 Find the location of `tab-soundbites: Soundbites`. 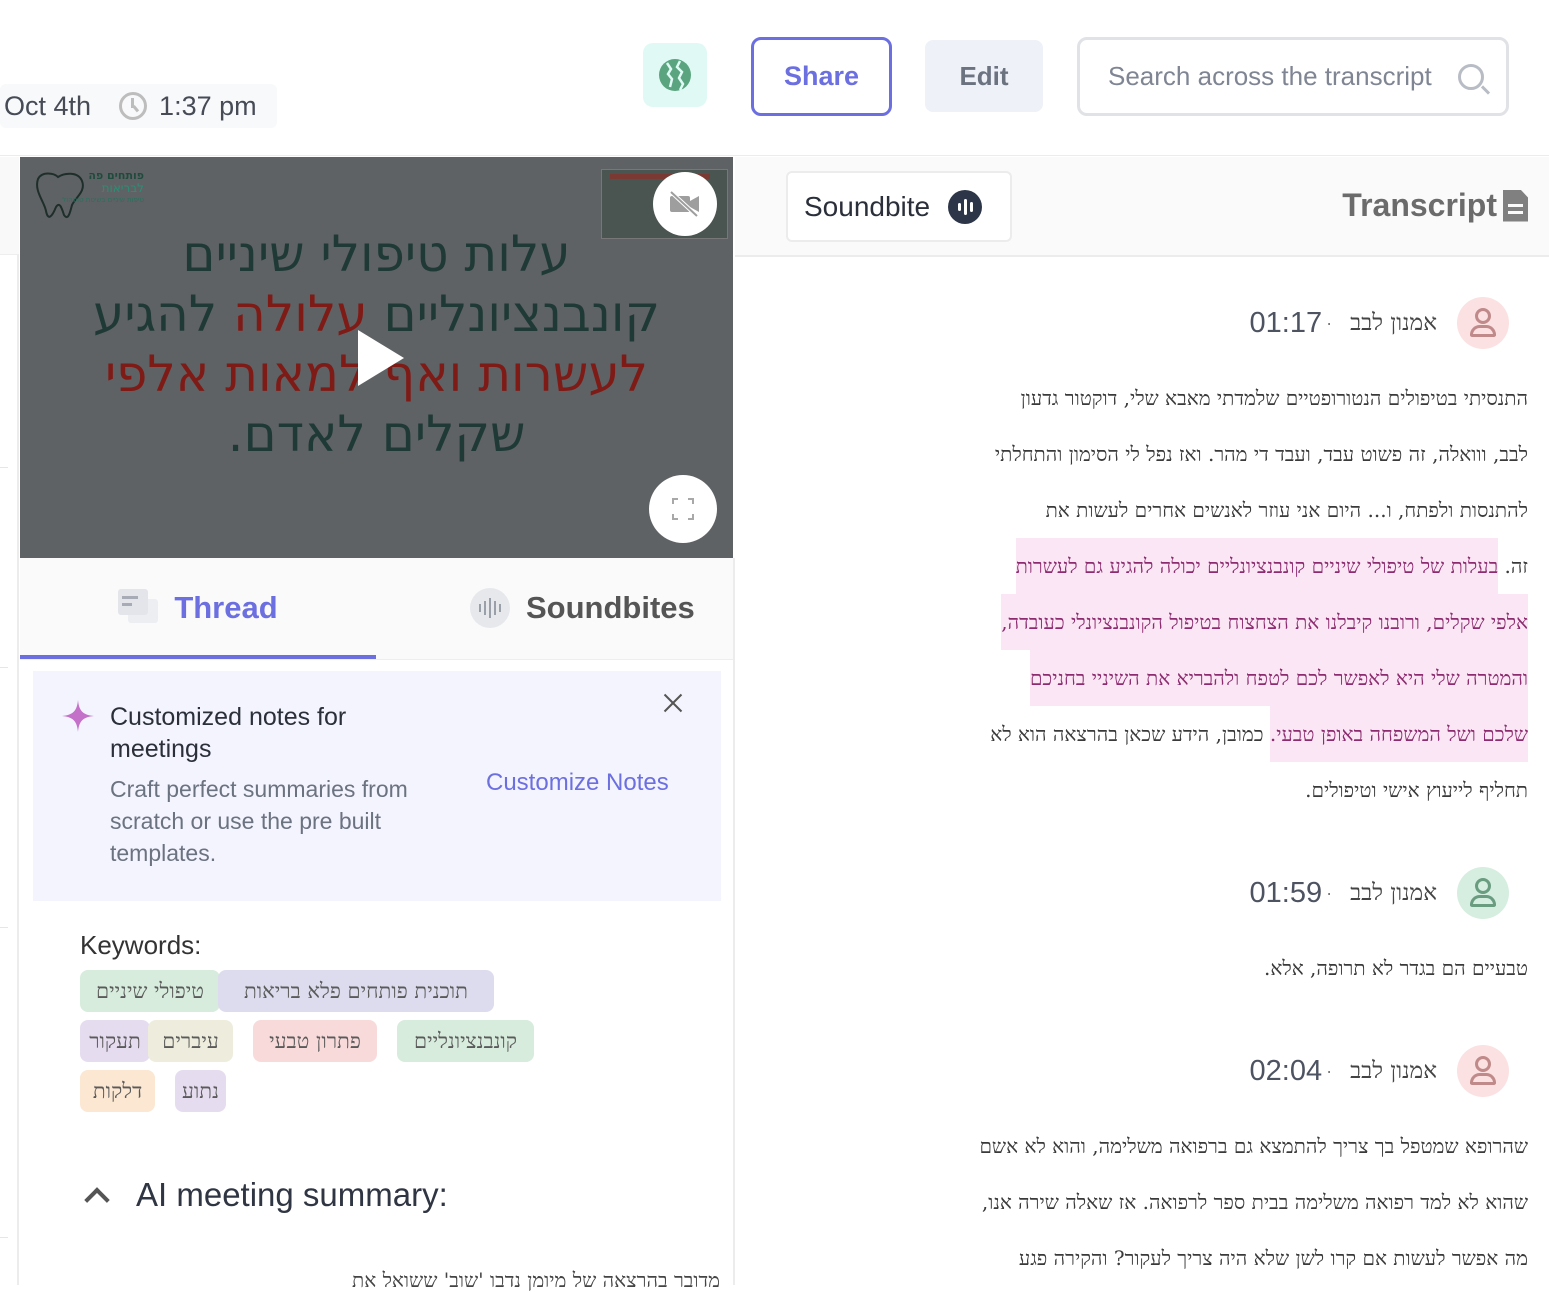

tab-soundbites: Soundbites is located at coordinates (582, 608).